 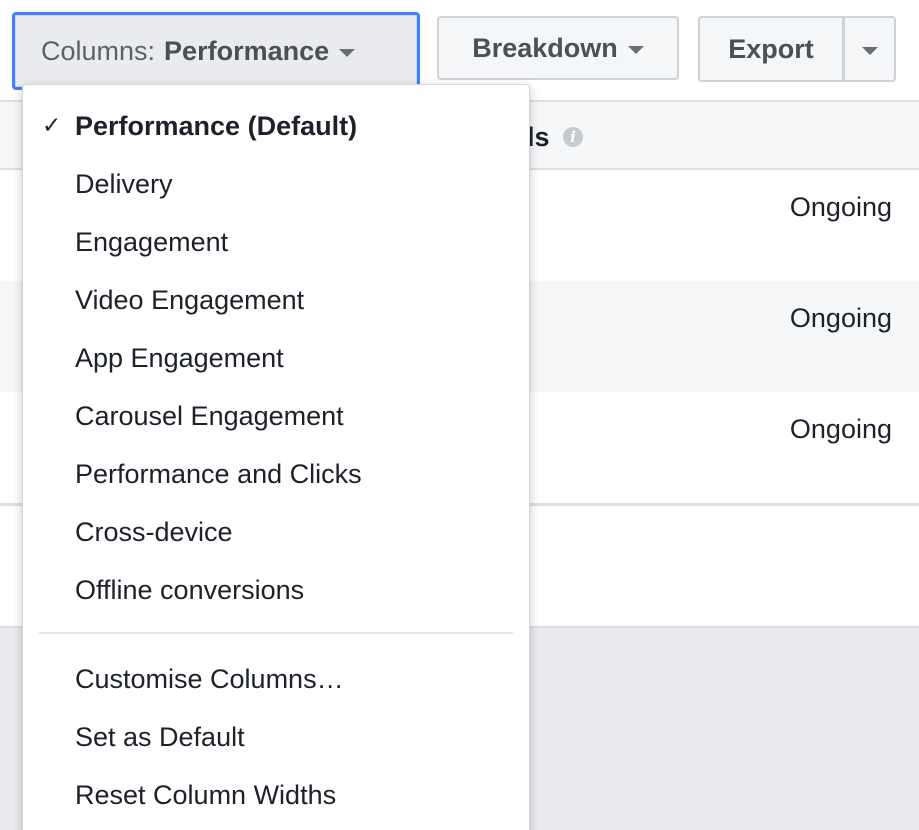 I want to click on menu-item-carousel-engagement: Carousel Engagement, so click(x=276, y=416).